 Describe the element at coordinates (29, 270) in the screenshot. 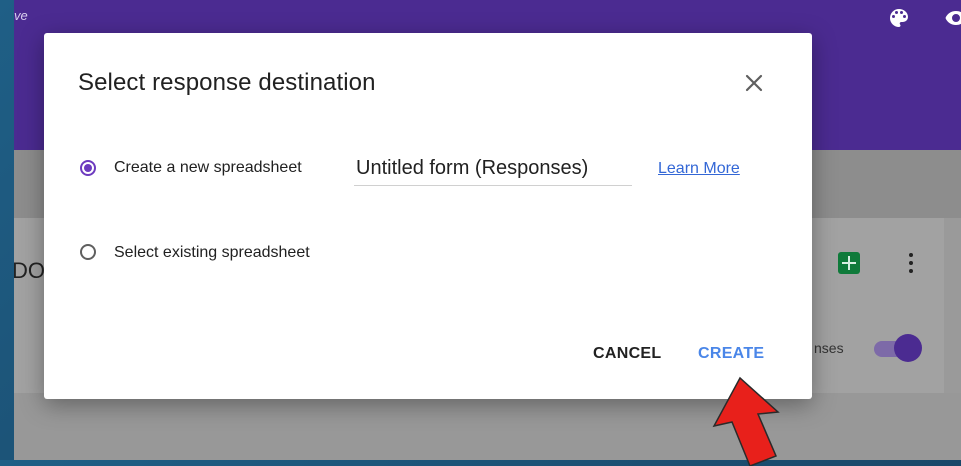

I see `card-title-fragment: DO` at that location.